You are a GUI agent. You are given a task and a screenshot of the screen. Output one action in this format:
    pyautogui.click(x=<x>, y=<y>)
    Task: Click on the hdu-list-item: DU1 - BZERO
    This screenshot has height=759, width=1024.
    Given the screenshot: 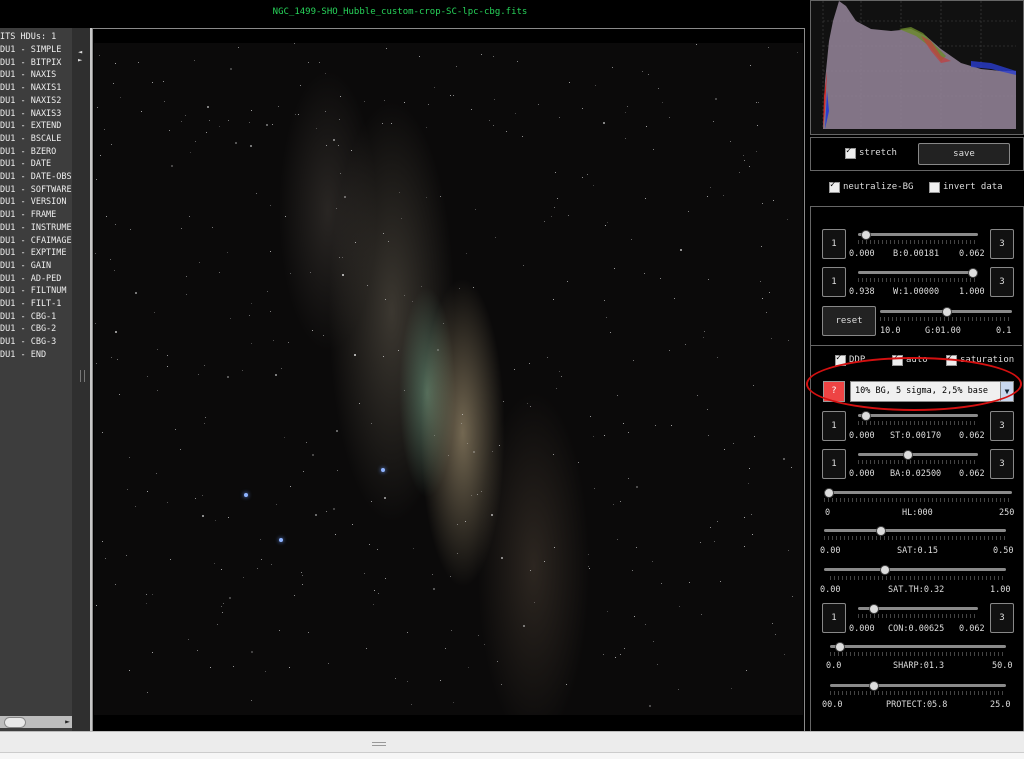 What is the action you would take?
    pyautogui.click(x=28, y=152)
    